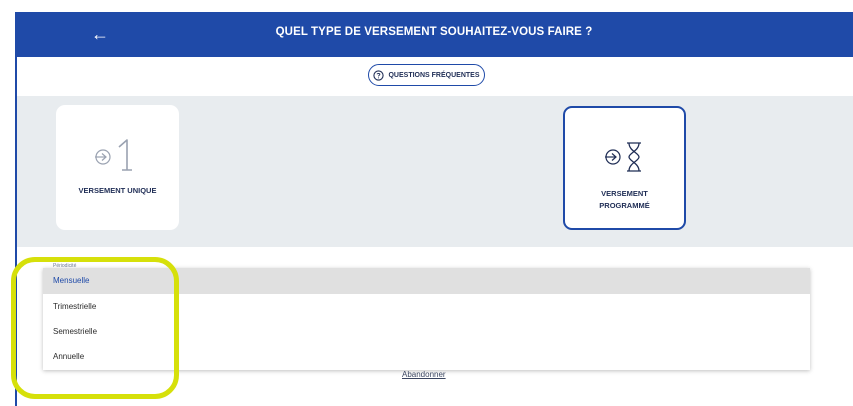  What do you see at coordinates (624, 193) in the screenshot?
I see `option-label-line1: VERSEMENT` at bounding box center [624, 193].